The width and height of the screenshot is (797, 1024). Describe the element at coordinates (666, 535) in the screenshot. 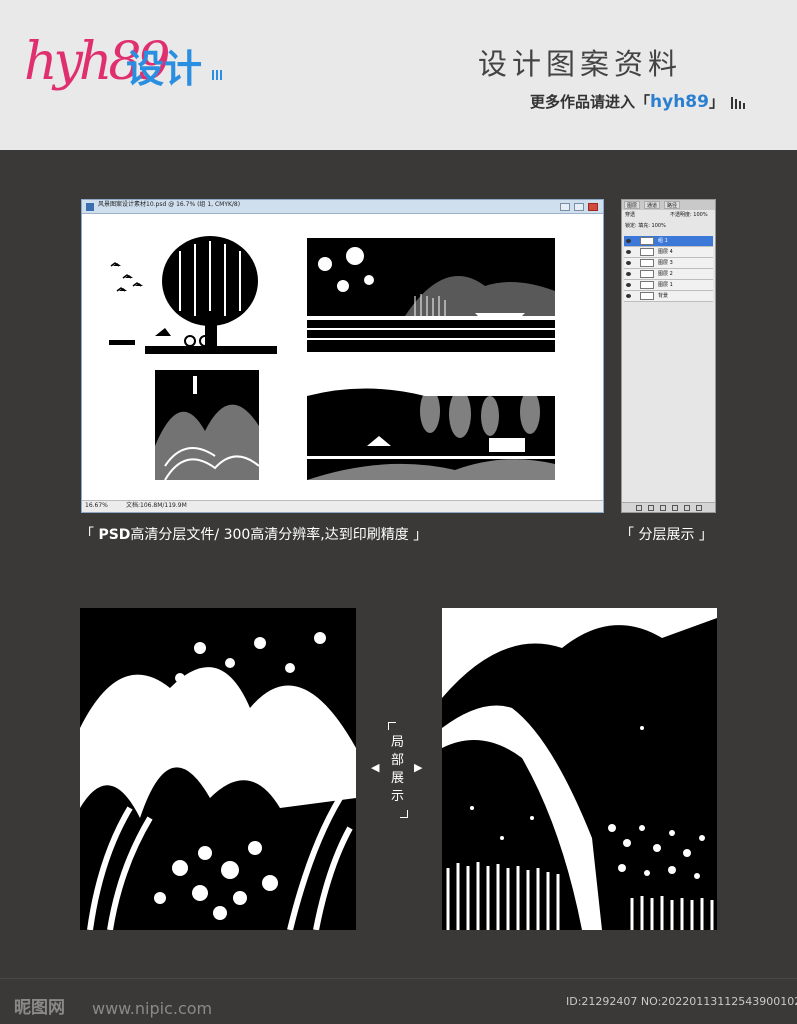

I see `layers-caption: 「 分层展示 」` at that location.